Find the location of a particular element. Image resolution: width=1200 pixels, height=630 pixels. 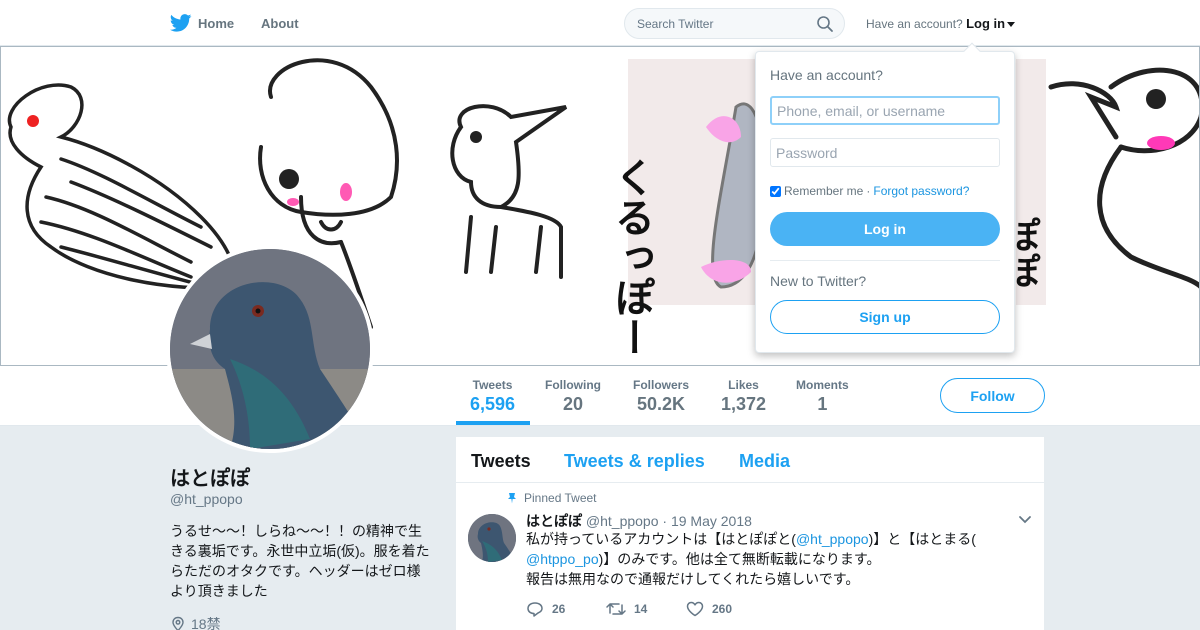

tweet-avatar is located at coordinates (492, 538).